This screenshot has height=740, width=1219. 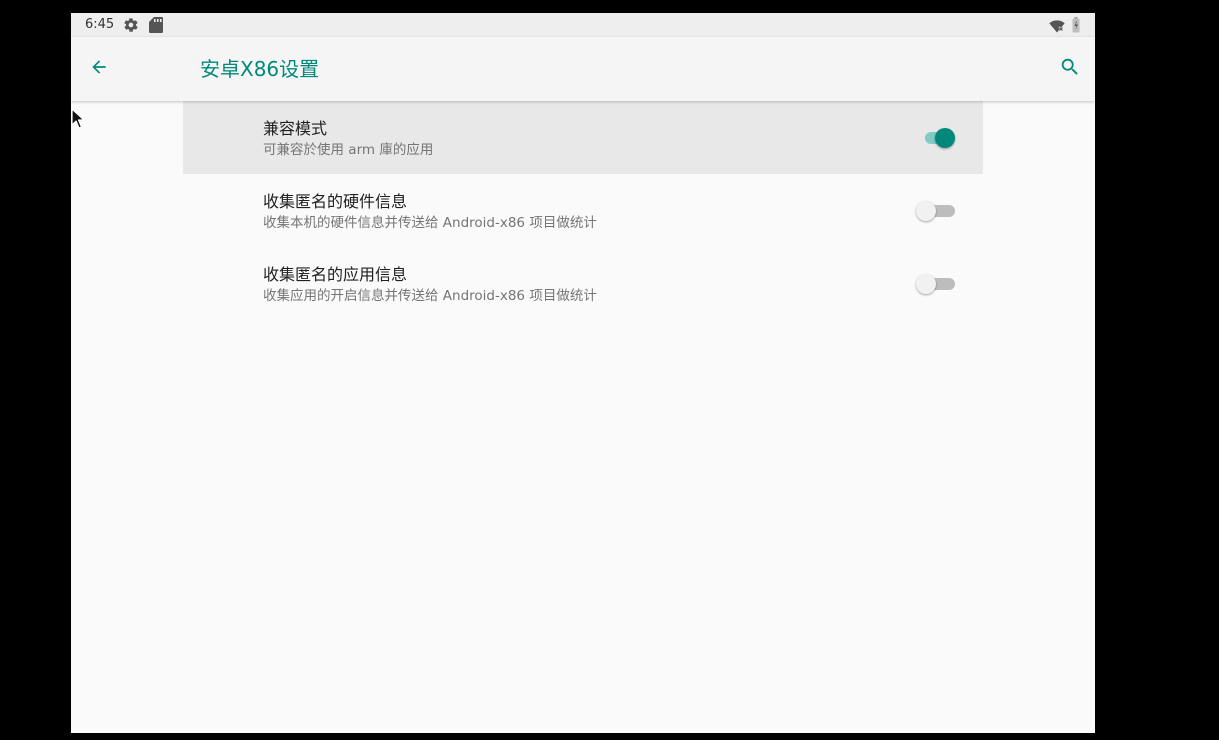 I want to click on compatibility-mode-switch, so click(x=936, y=138).